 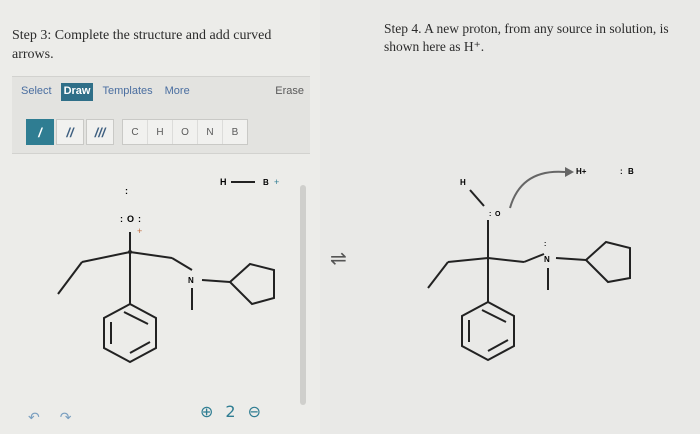 I want to click on bond-o-h, so click(x=477, y=198).